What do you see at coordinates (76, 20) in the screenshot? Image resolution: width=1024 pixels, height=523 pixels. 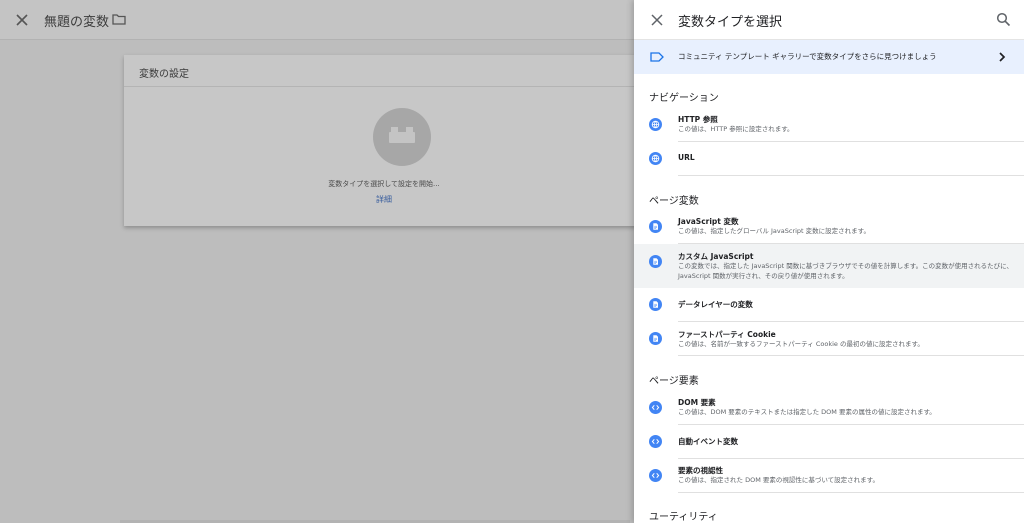 I see `variable-title: 無題の変数` at bounding box center [76, 20].